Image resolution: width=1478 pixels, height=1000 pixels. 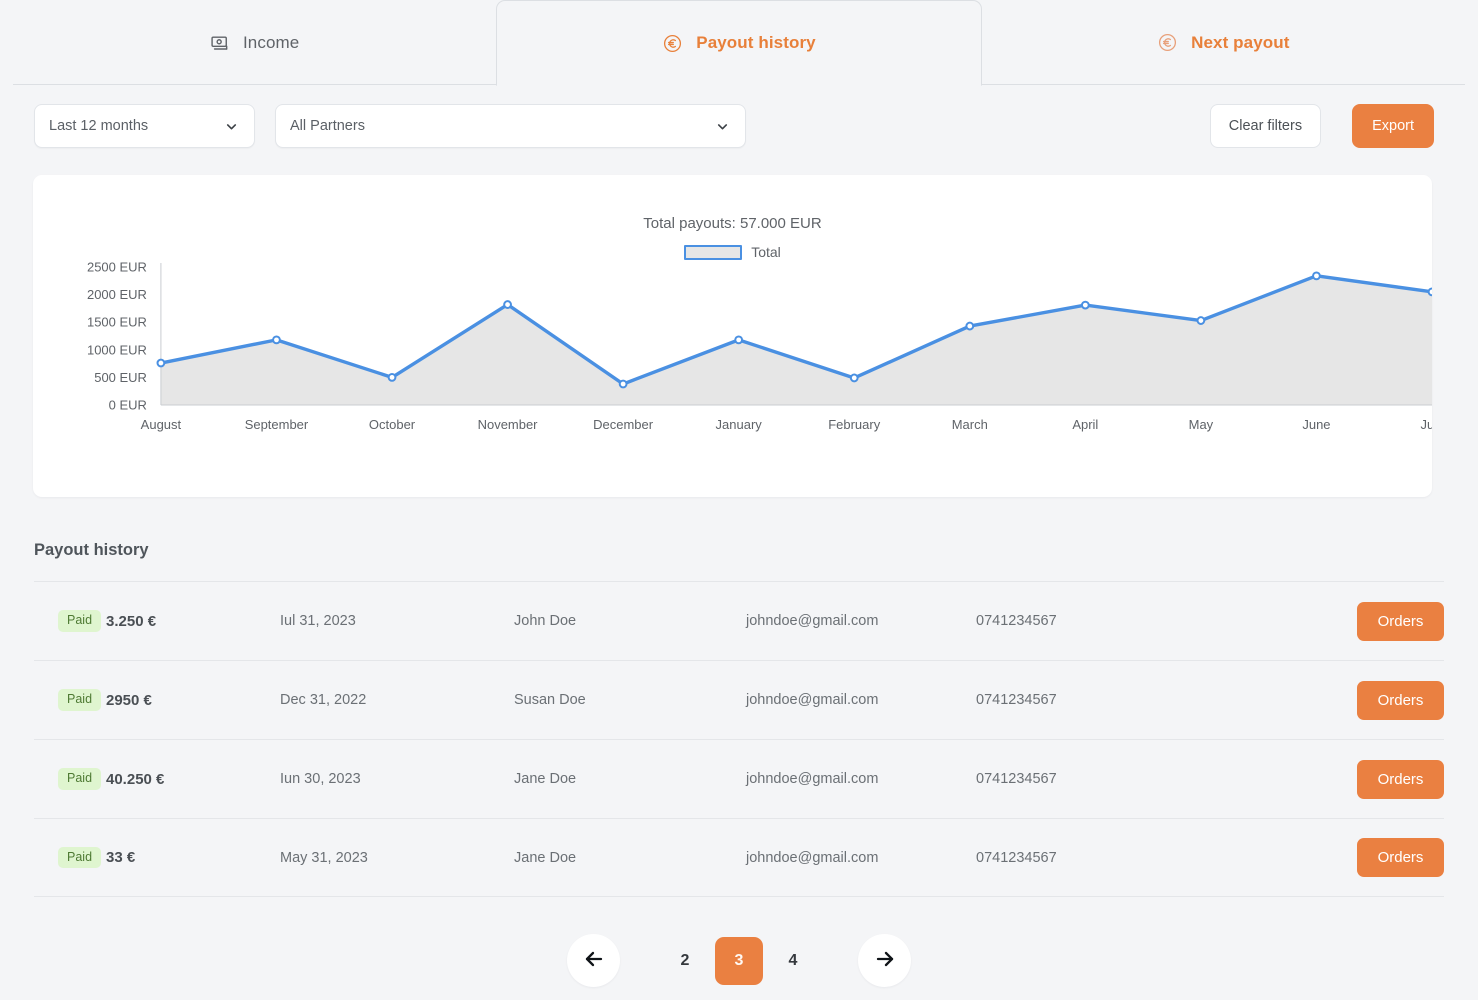 What do you see at coordinates (793, 961) in the screenshot?
I see `pagination-page-4: 4` at bounding box center [793, 961].